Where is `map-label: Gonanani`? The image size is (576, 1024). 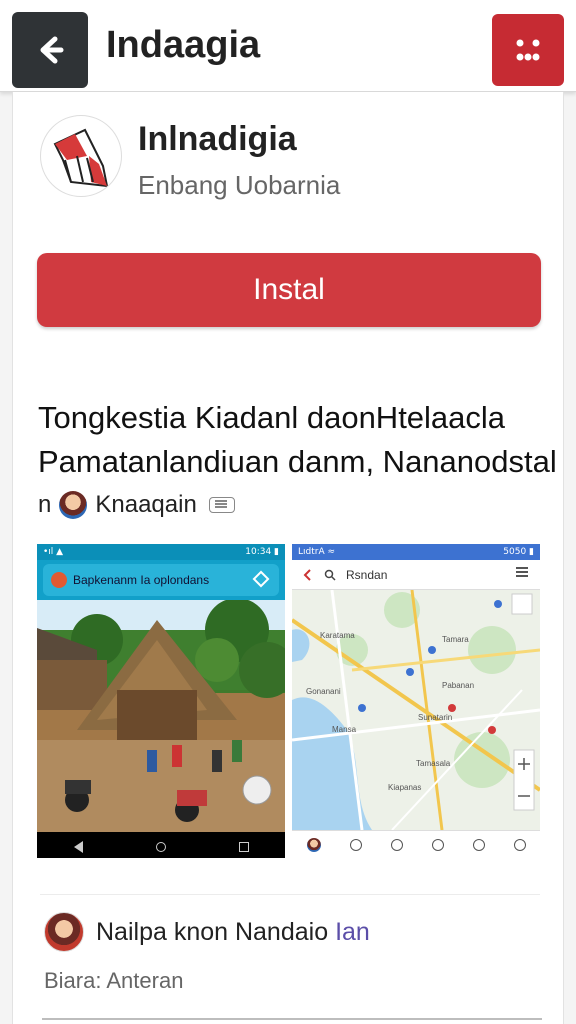
map-label: Gonanani is located at coordinates (323, 691).